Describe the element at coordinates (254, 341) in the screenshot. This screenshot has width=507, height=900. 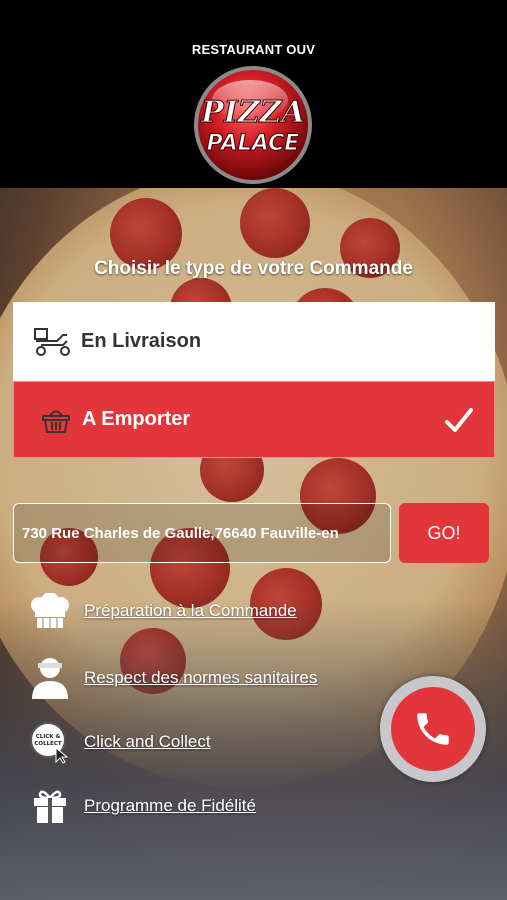
I see `option-delivery: En Livraison` at that location.